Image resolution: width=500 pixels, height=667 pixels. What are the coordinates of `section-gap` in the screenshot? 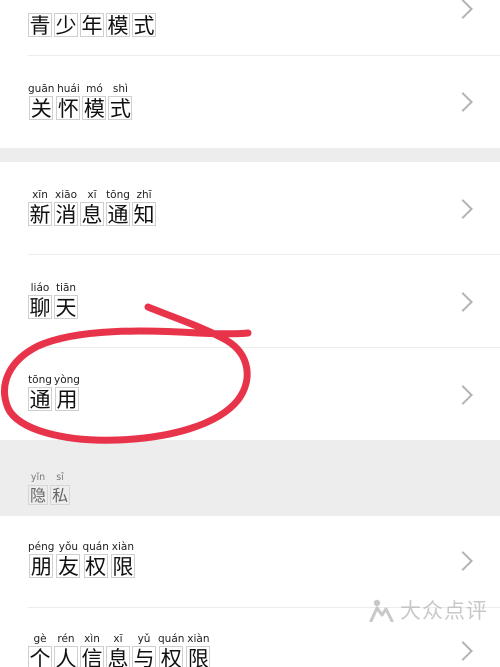 It's located at (250, 155).